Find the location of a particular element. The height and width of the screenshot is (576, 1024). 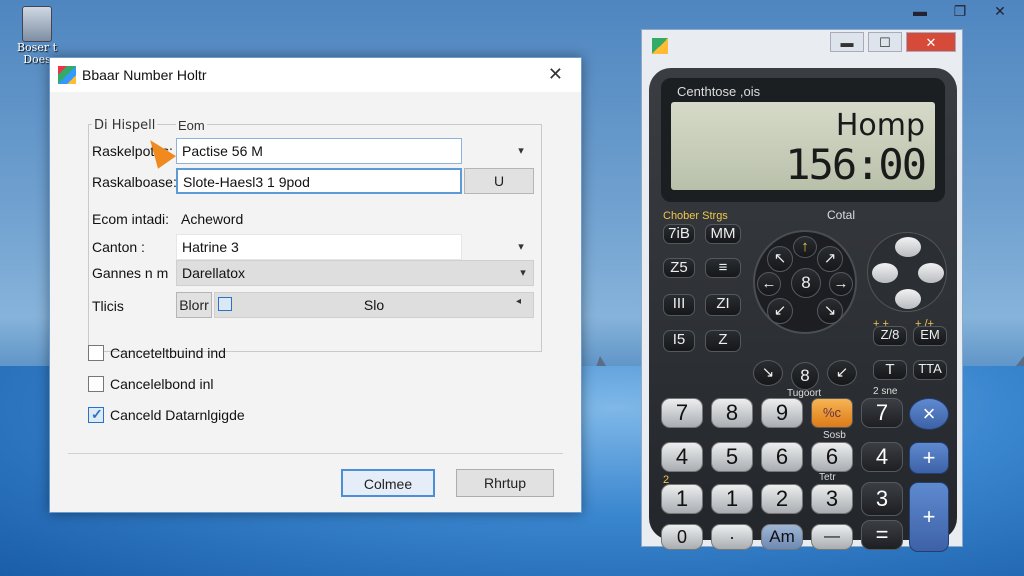

checkbox-option-3: Canceld Datarnlgigde is located at coordinates (166, 414).